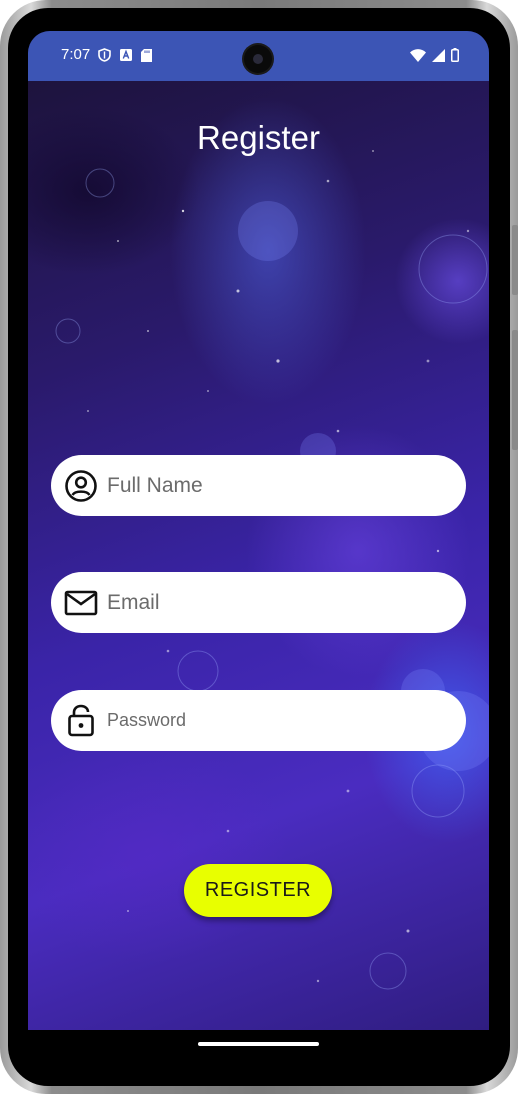  I want to click on status-bar: 7:07, so click(258, 56).